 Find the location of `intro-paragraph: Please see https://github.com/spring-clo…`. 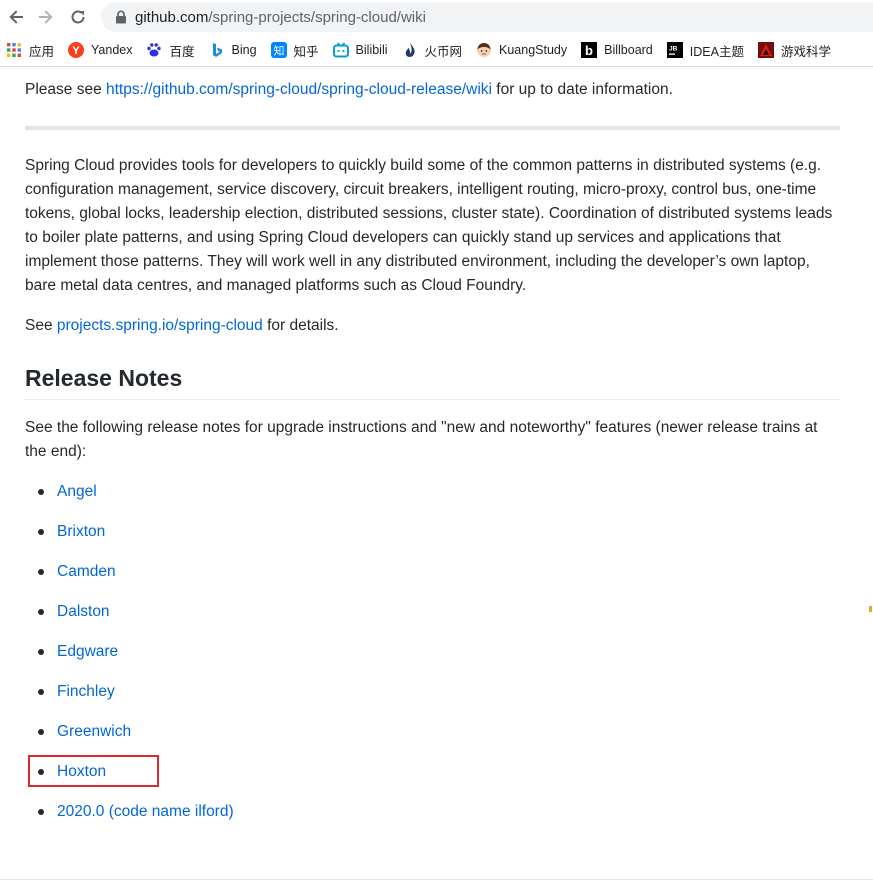

intro-paragraph: Please see https://github.com/spring-clo… is located at coordinates (349, 90).